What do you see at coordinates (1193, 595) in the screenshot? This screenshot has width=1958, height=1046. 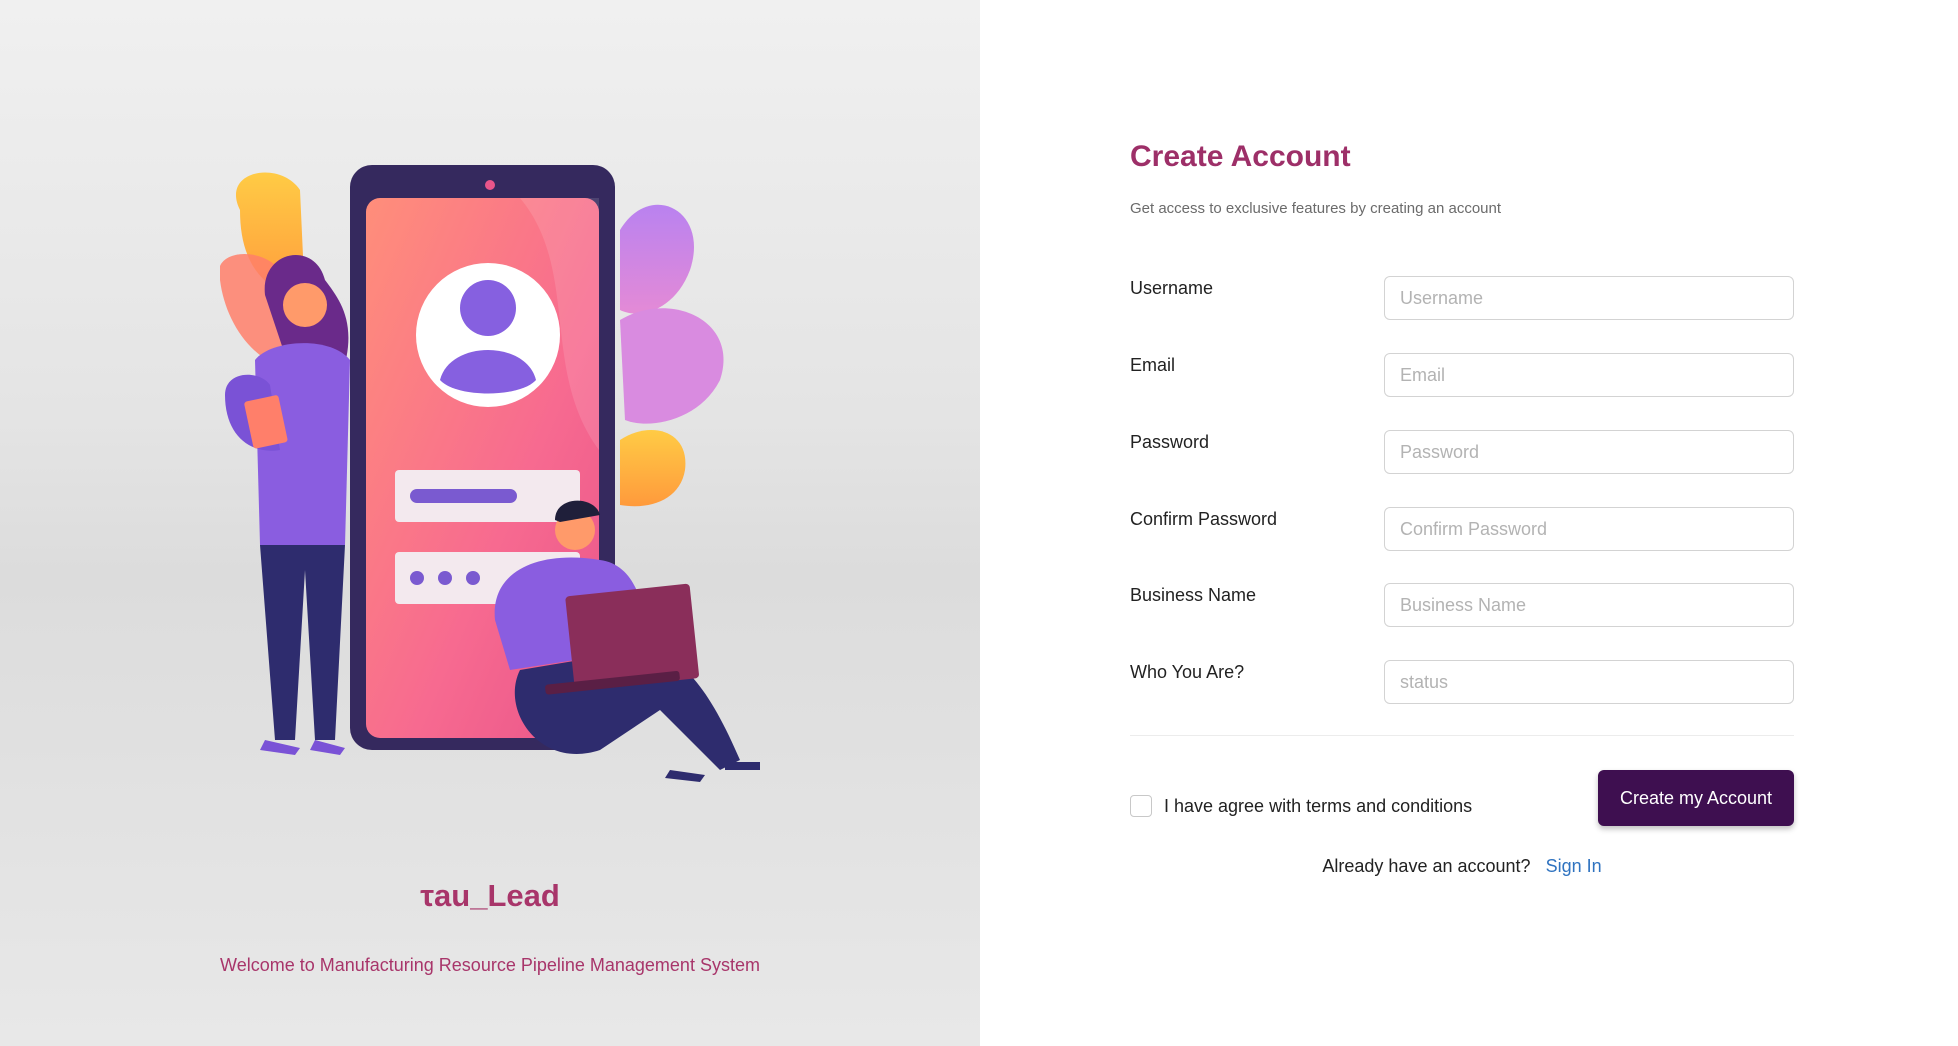 I see `business-name-label: Business Name` at bounding box center [1193, 595].